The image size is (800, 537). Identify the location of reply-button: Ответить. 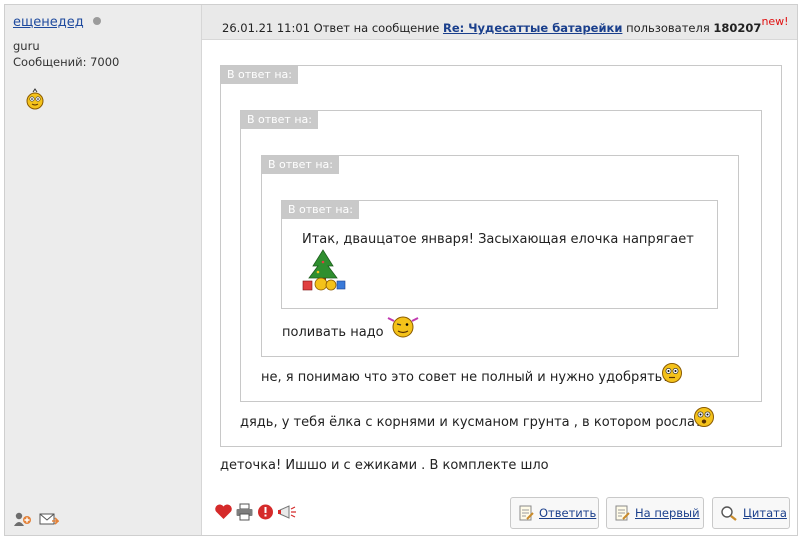
(554, 513).